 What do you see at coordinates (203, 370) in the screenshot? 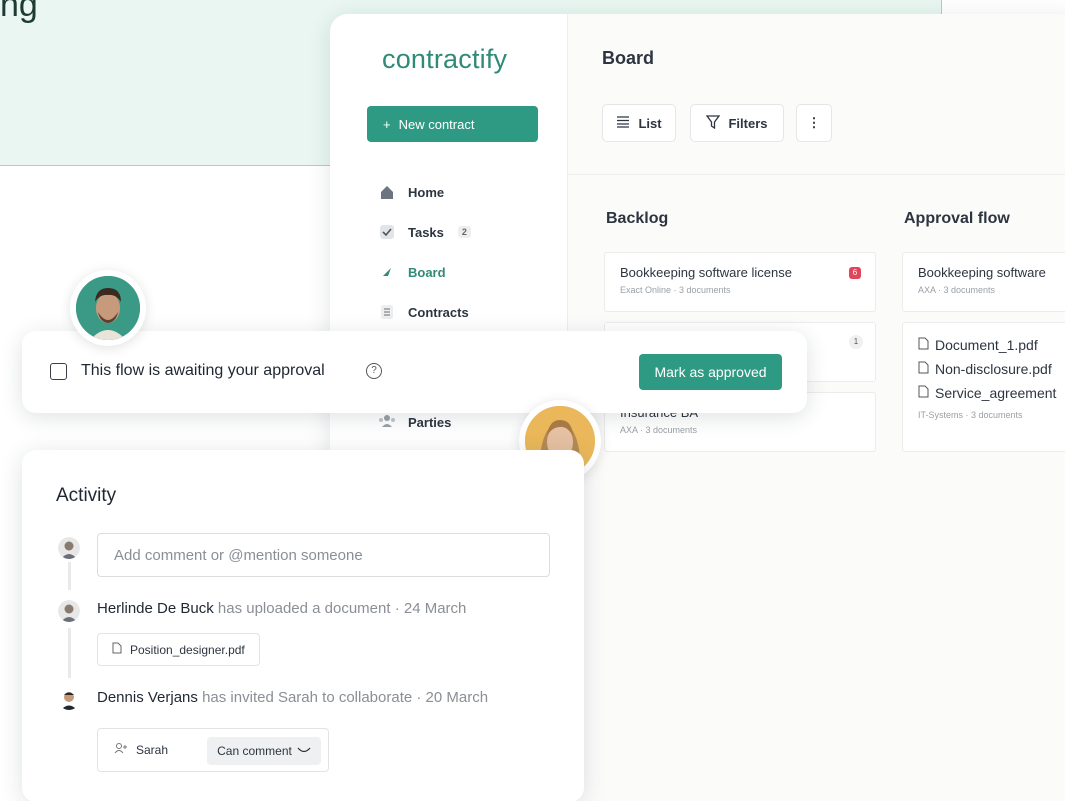
I see `approval-text: This flow is awaiting your approval` at bounding box center [203, 370].